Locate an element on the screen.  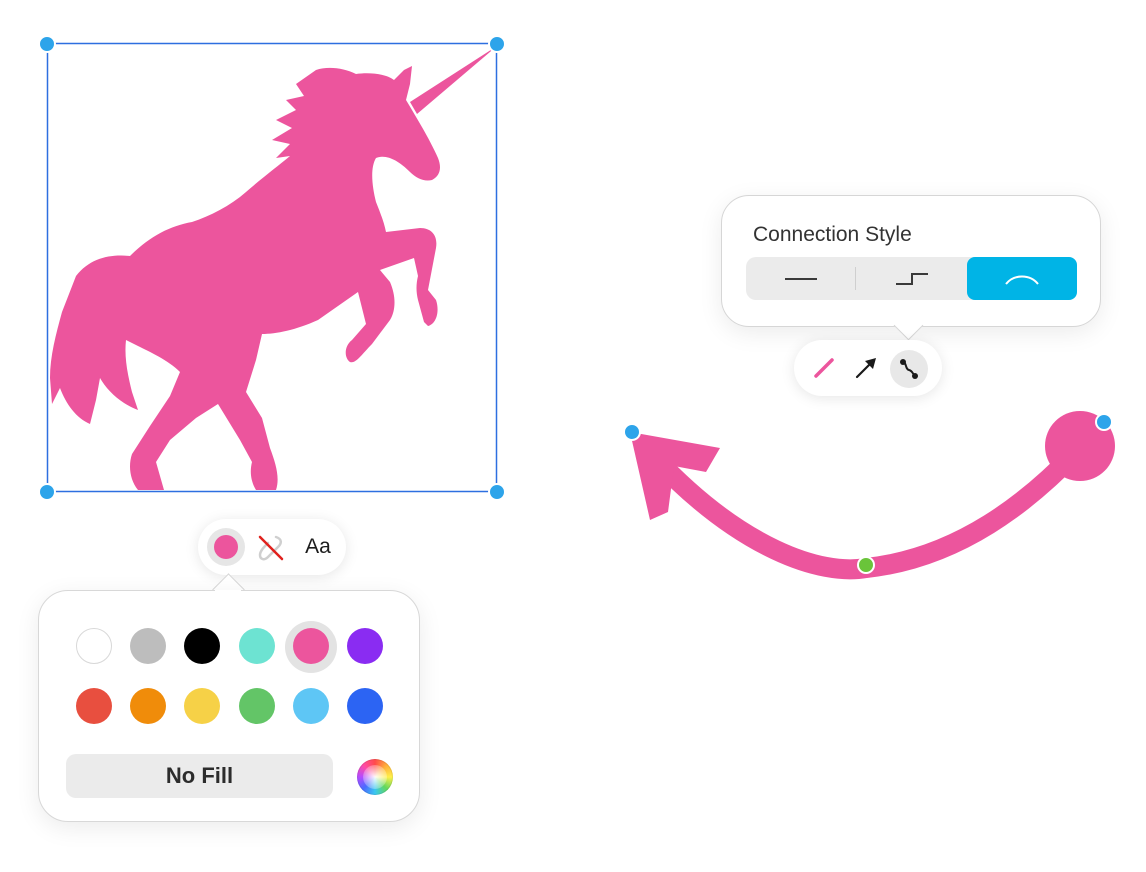
connection-style-title: Connection Style is located at coordinates (832, 234).